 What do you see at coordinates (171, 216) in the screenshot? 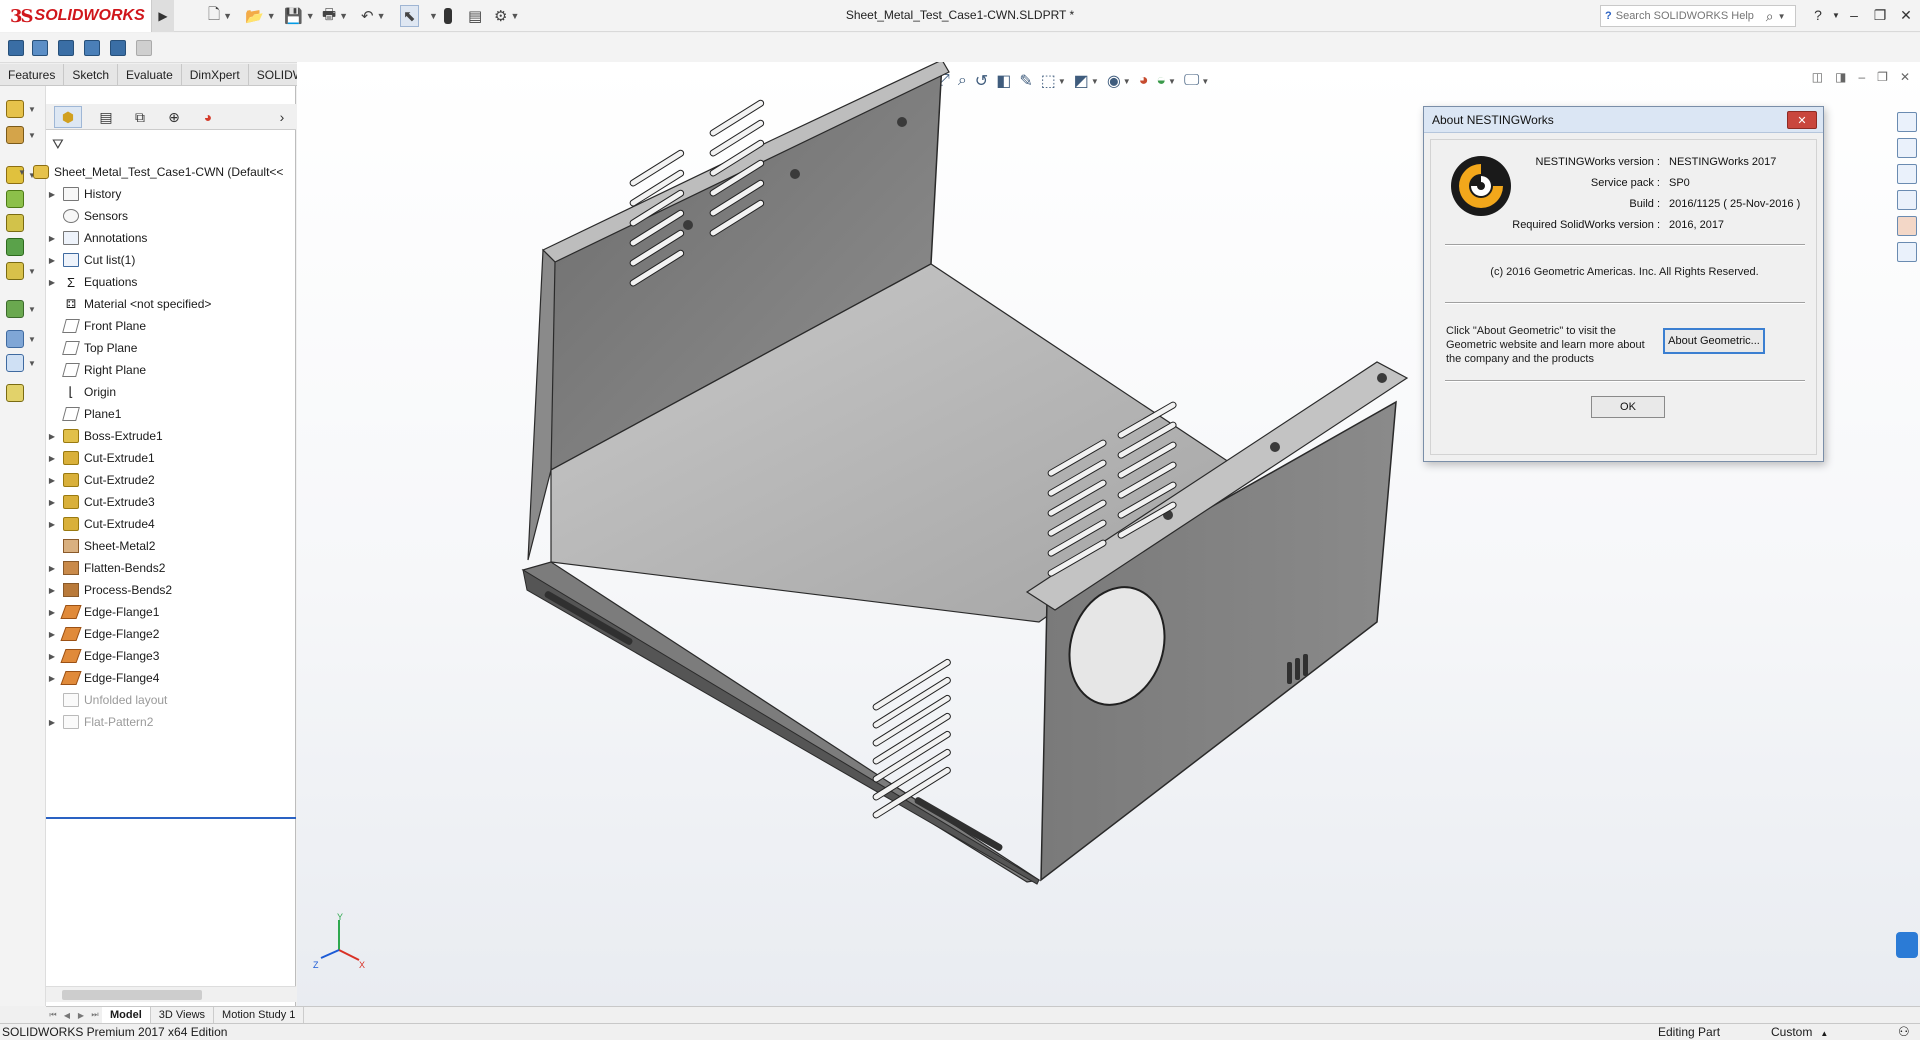
I see `tree-item-sensors: Sensors` at bounding box center [171, 216].